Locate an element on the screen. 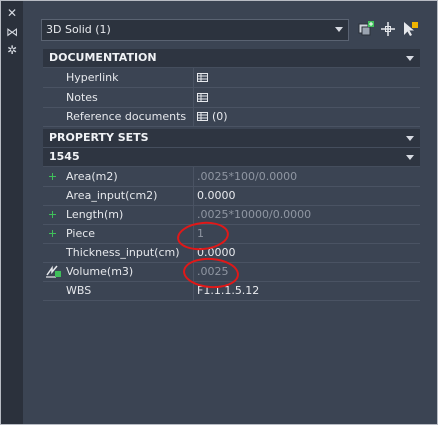 The image size is (438, 425). row-label: Hyperlink is located at coordinates (92, 77).